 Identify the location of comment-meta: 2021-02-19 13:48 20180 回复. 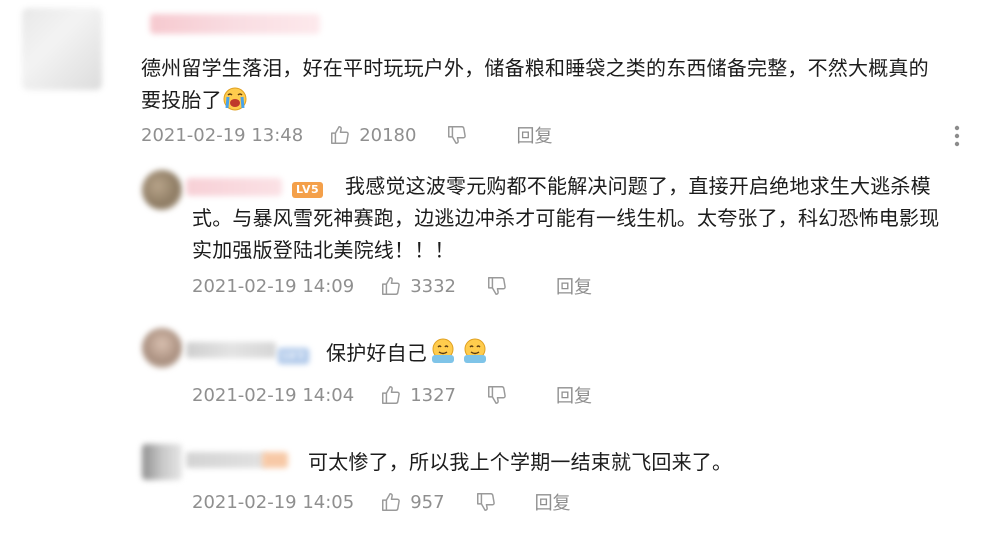
(346, 135).